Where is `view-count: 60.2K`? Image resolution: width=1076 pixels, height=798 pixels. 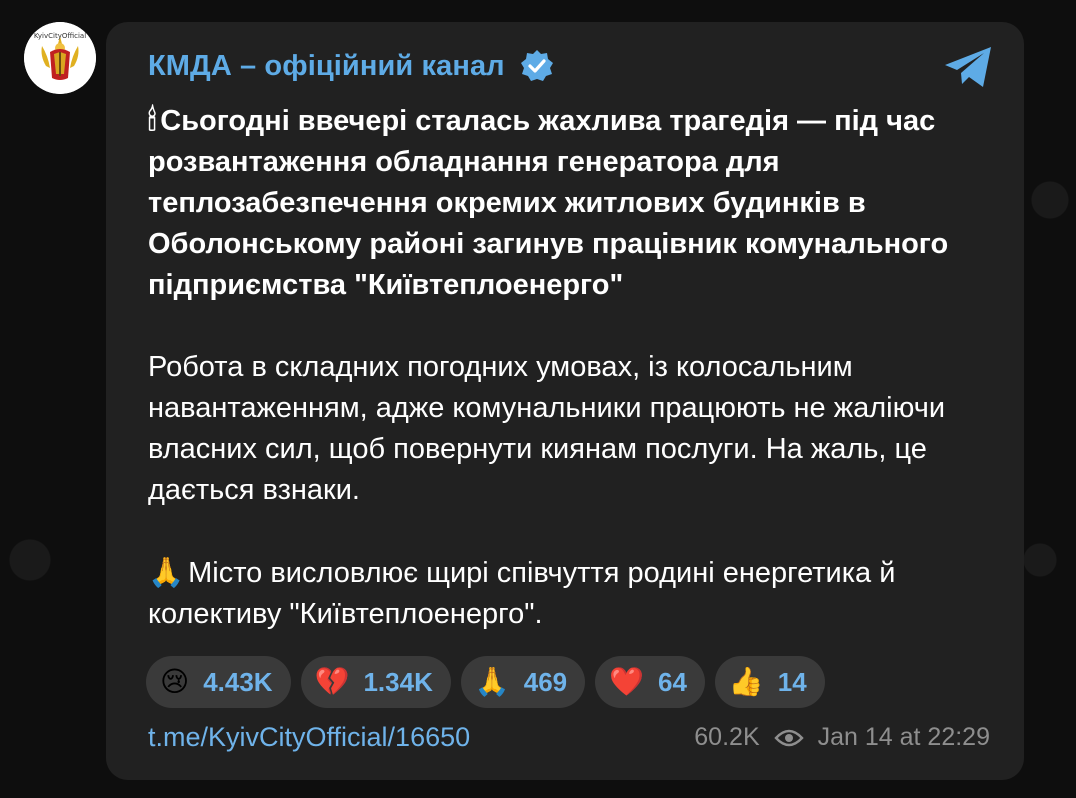
view-count: 60.2K is located at coordinates (727, 737).